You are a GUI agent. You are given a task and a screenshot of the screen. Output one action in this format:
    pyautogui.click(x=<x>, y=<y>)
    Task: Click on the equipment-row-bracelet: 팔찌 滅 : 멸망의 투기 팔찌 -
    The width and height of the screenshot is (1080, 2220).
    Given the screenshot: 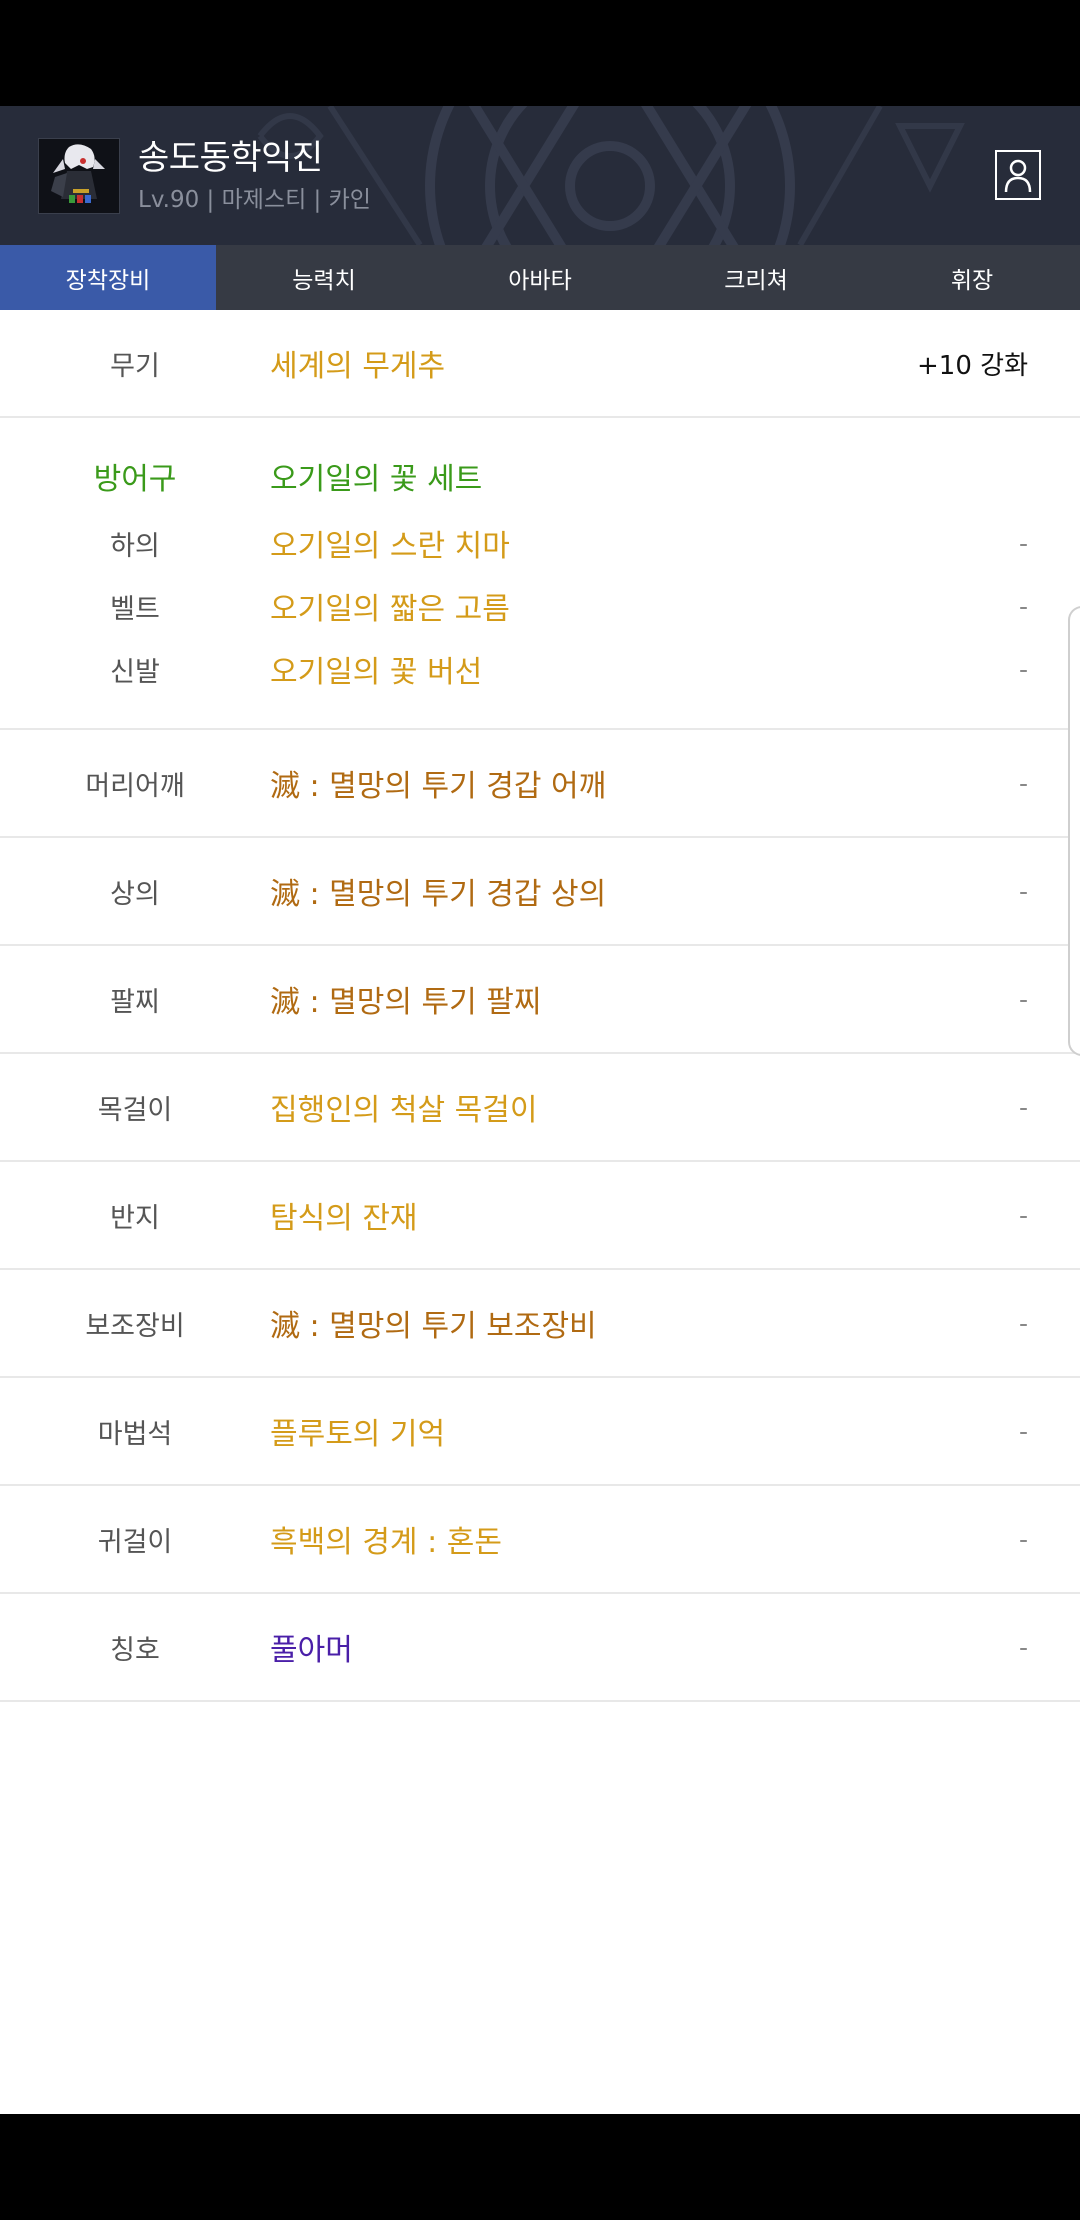 What is the action you would take?
    pyautogui.click(x=540, y=1000)
    